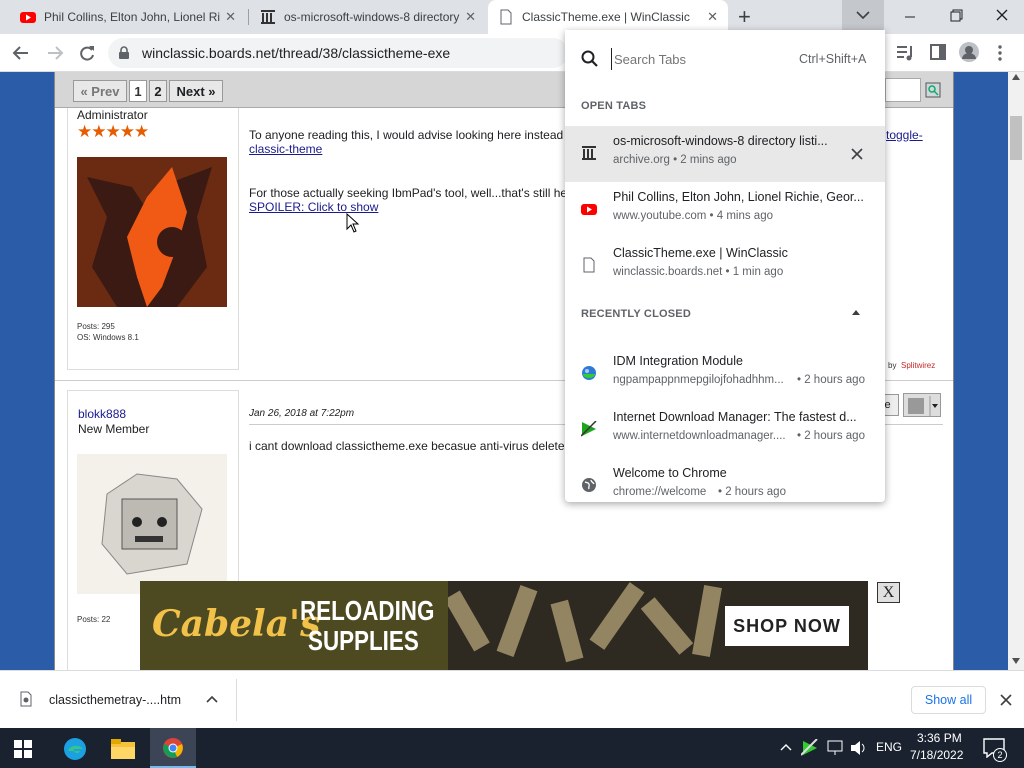  Describe the element at coordinates (836, 748) in the screenshot. I see `network-icon` at that location.